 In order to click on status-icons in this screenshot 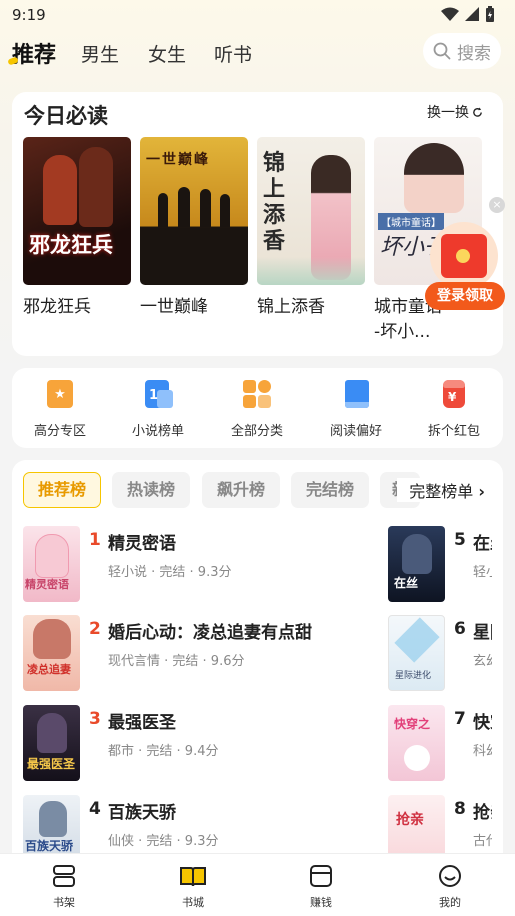, I will do `click(468, 14)`.